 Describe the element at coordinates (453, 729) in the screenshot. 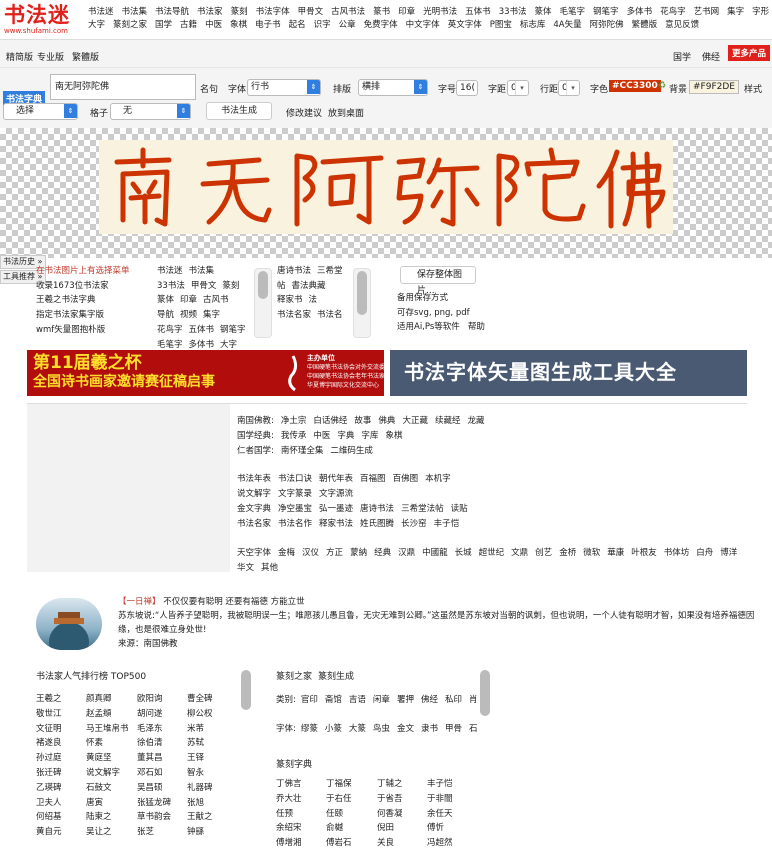

I see `seal-font-link: 甲骨` at that location.